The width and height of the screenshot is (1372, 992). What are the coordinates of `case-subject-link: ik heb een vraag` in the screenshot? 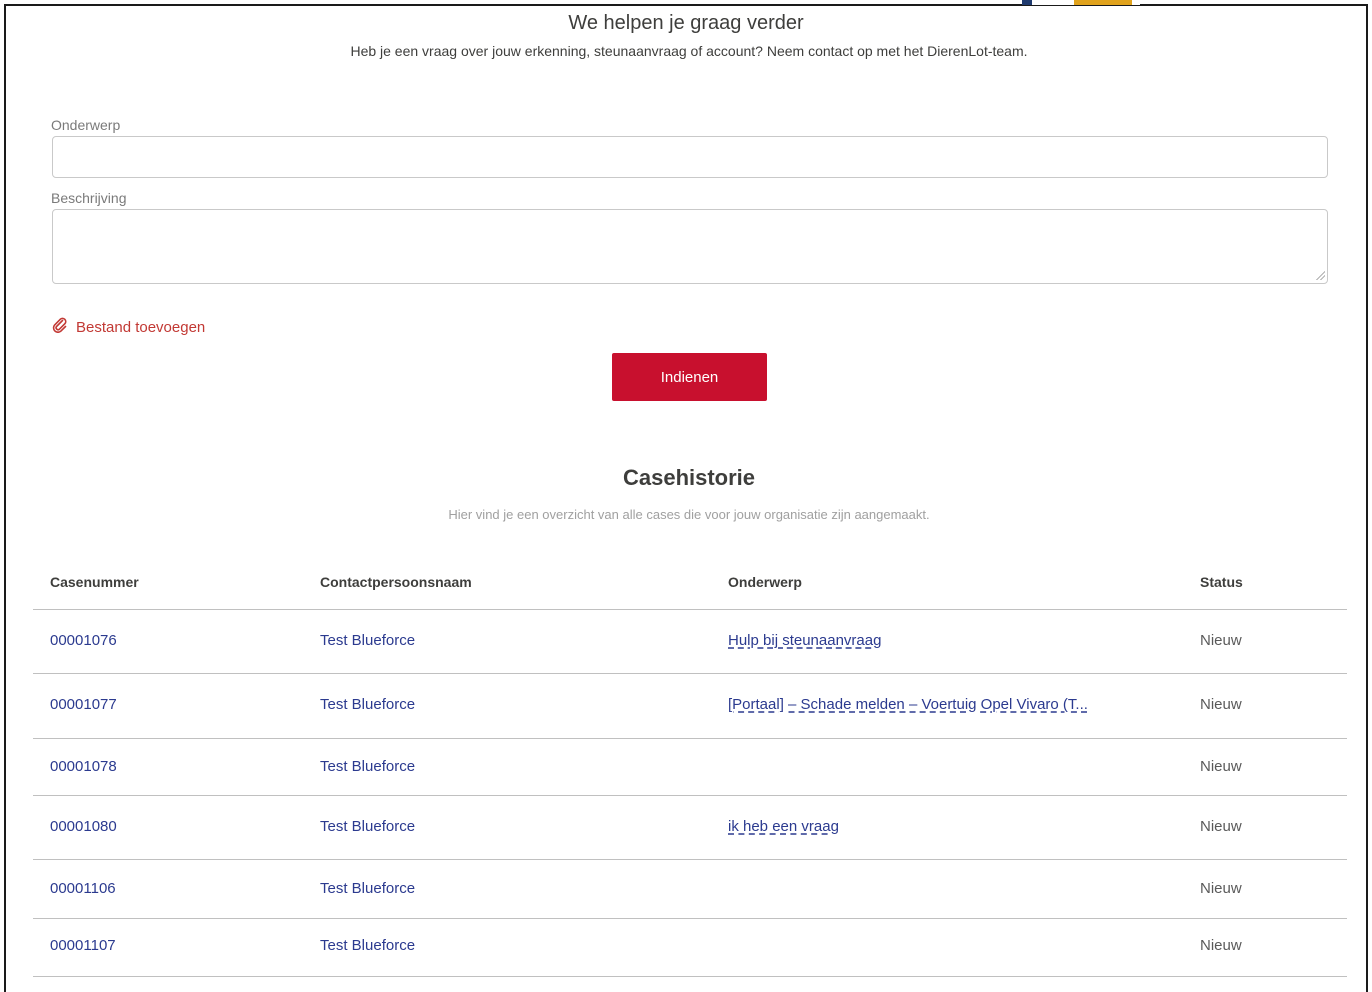 It's located at (783, 826).